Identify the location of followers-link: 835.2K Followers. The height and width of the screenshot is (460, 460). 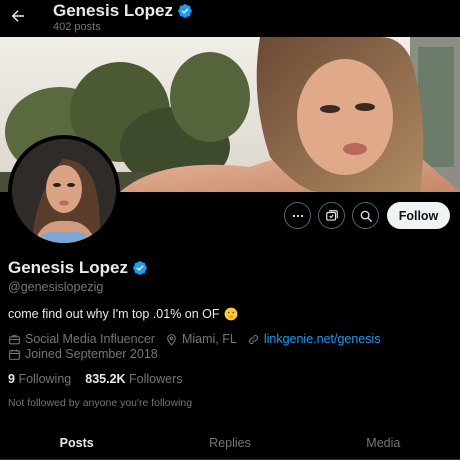
(133, 379).